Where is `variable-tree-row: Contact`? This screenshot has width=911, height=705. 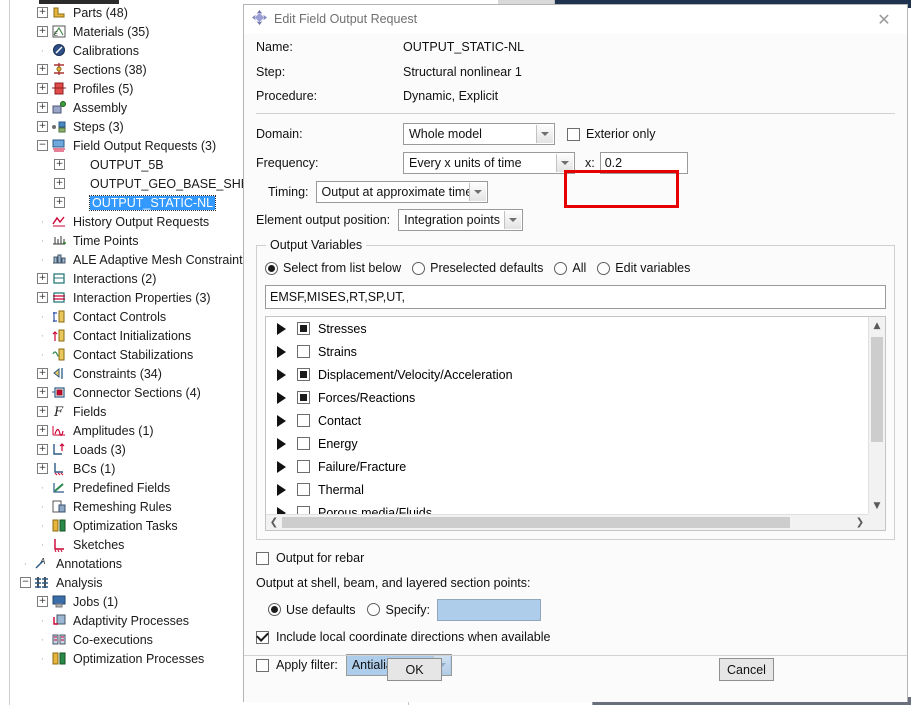
variable-tree-row: Contact is located at coordinates (567, 420).